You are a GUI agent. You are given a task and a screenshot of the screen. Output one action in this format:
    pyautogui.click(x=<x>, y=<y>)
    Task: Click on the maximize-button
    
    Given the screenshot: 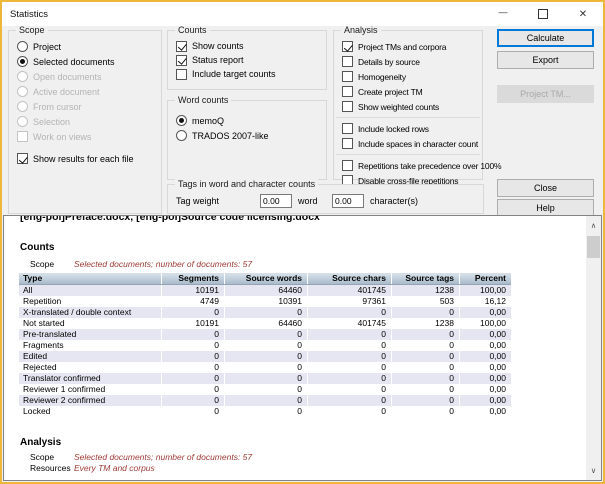 What is the action you would take?
    pyautogui.click(x=543, y=14)
    